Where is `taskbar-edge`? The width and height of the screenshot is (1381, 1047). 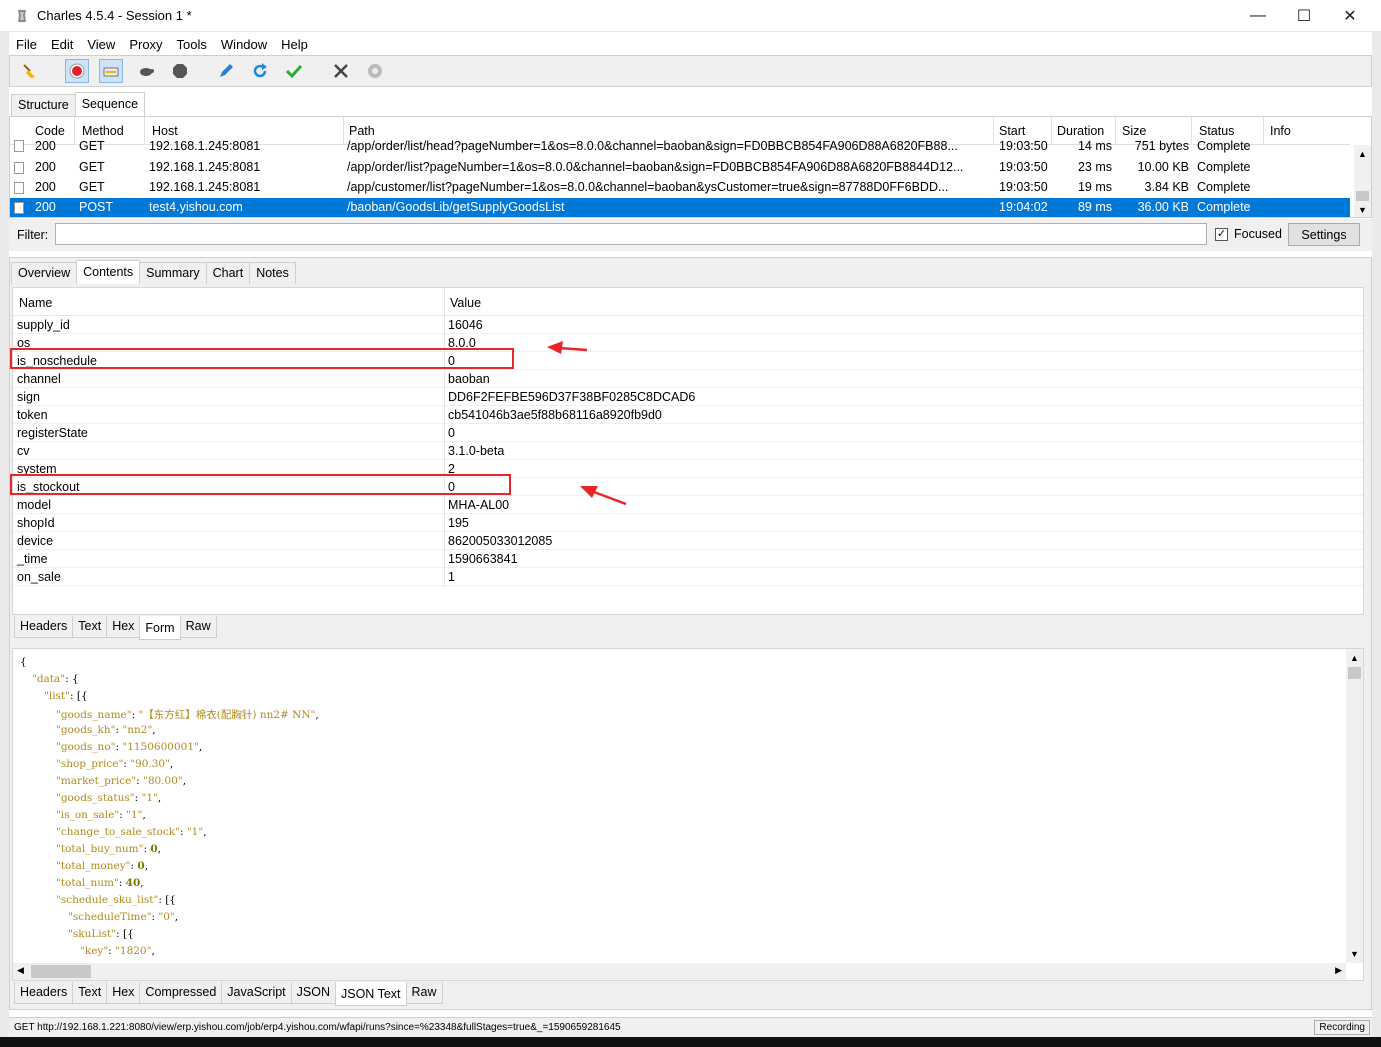 taskbar-edge is located at coordinates (690, 1042).